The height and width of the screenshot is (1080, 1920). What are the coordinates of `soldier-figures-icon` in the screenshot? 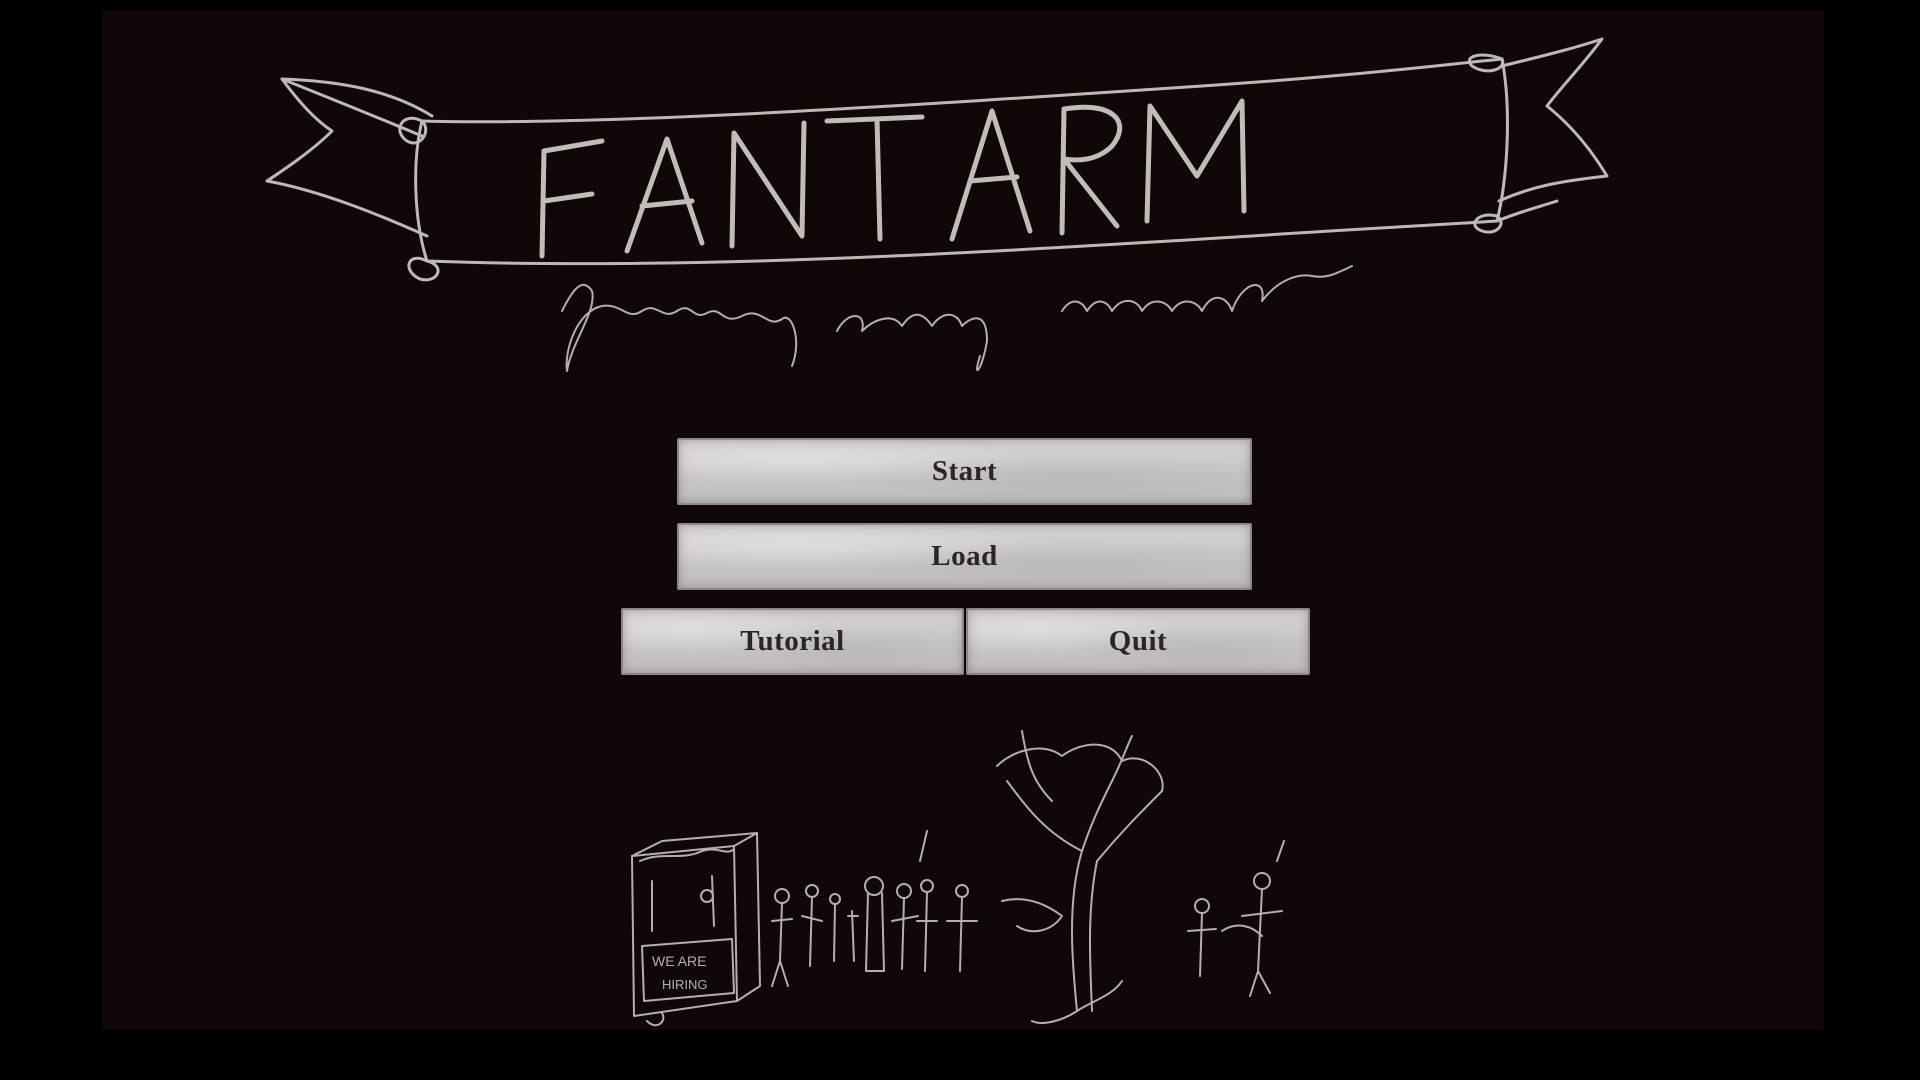 It's located at (874, 908).